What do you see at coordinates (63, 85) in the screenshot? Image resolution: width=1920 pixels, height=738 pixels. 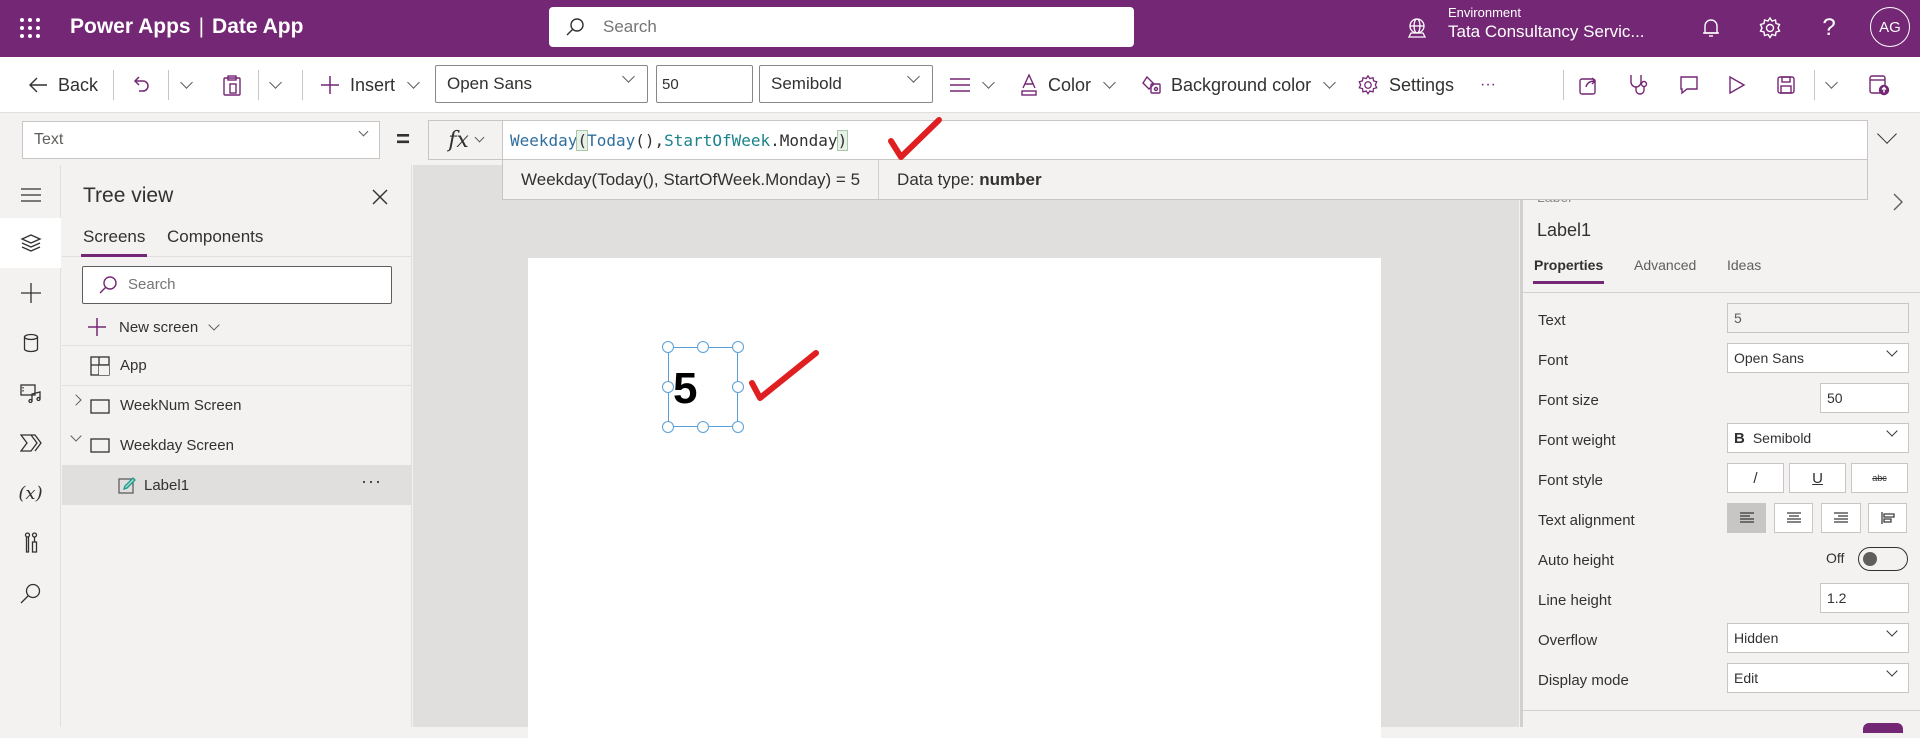 I see `back-button: Back` at bounding box center [63, 85].